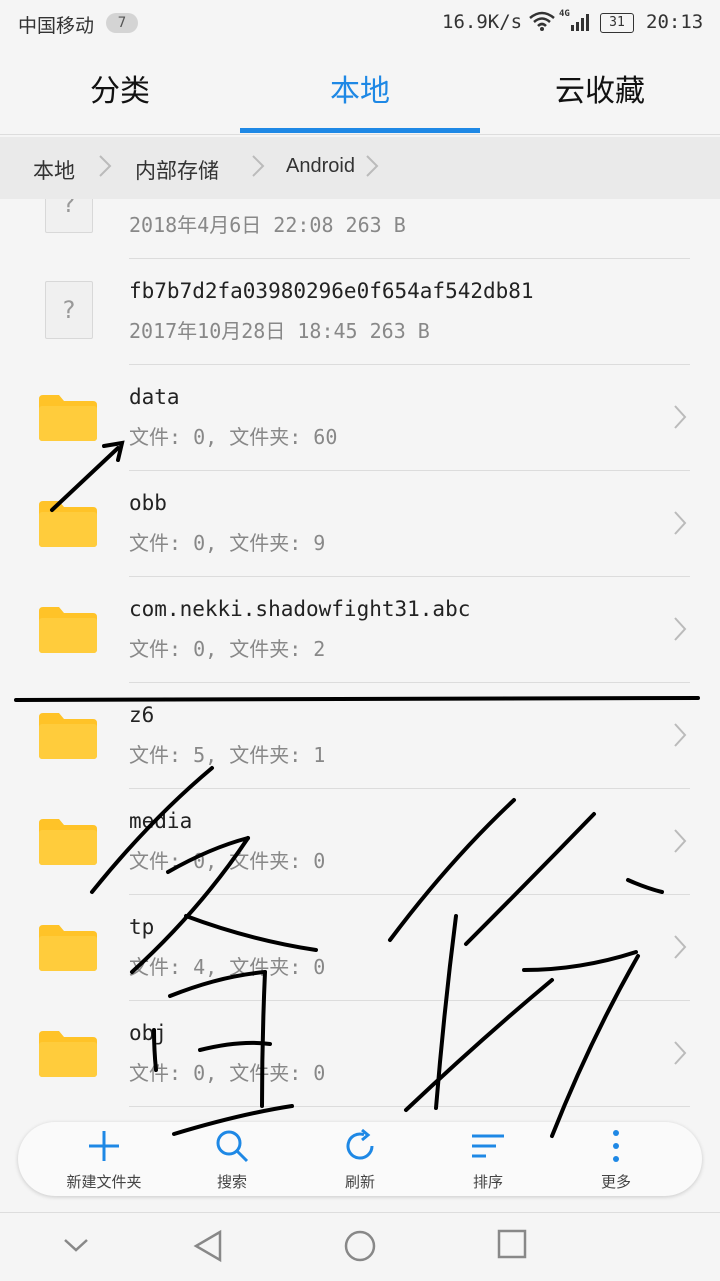  I want to click on item-name: tp, so click(142, 927).